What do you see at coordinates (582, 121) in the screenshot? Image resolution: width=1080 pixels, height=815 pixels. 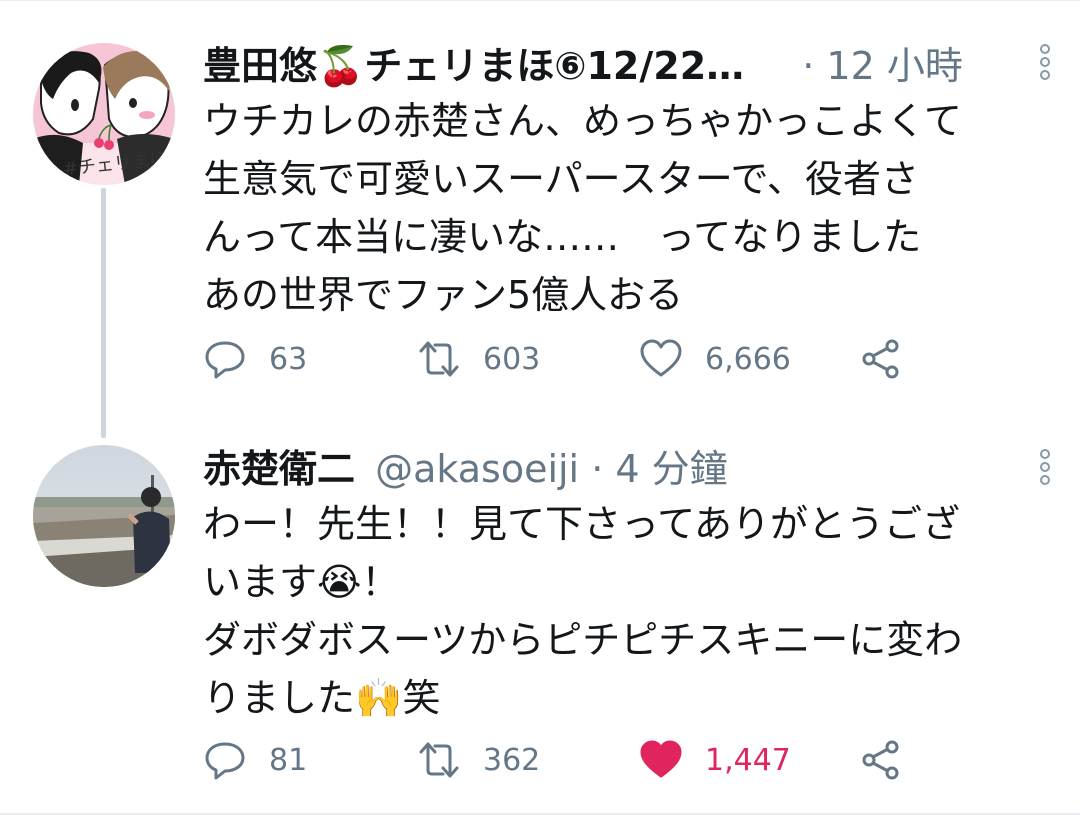 I see `tweet-text-line: ウチカレの赤楚さん、めっちゃかっこよくて` at bounding box center [582, 121].